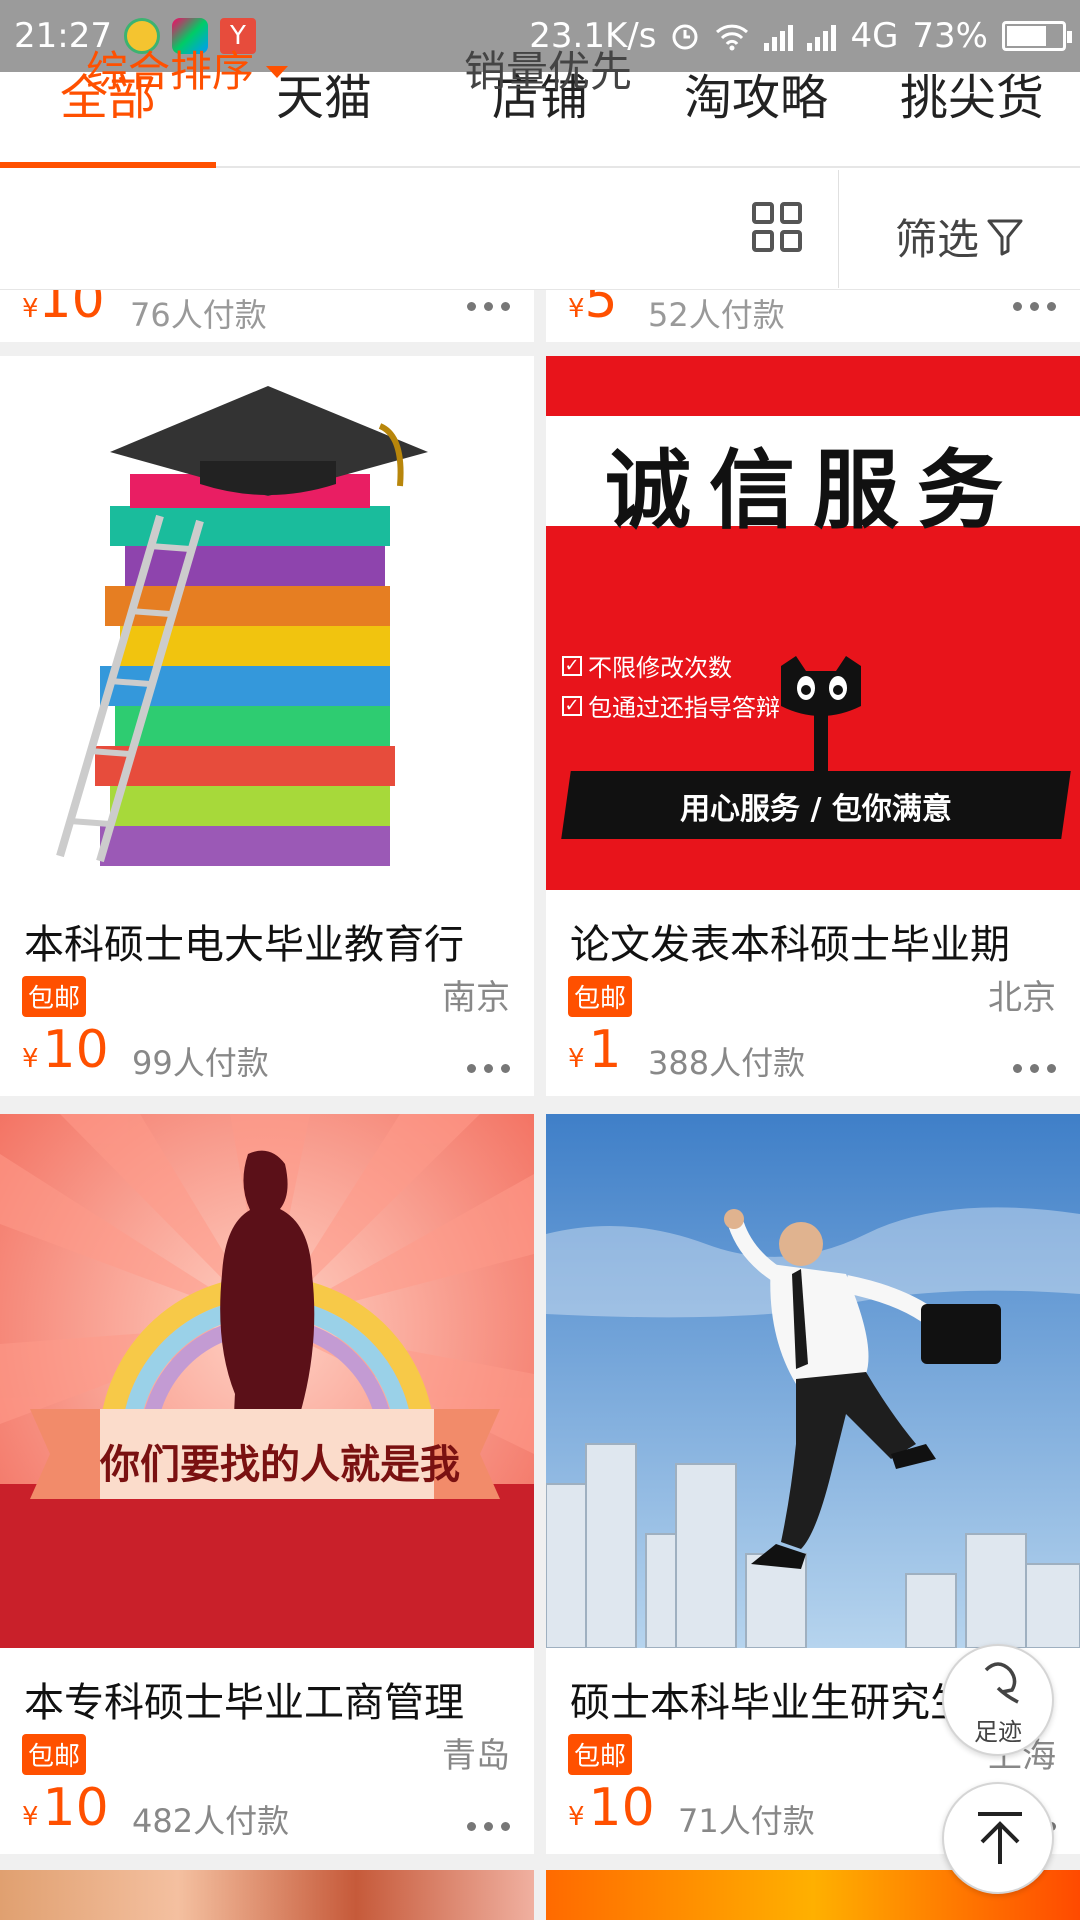  I want to click on footprint-button: 足迹, so click(998, 1700).